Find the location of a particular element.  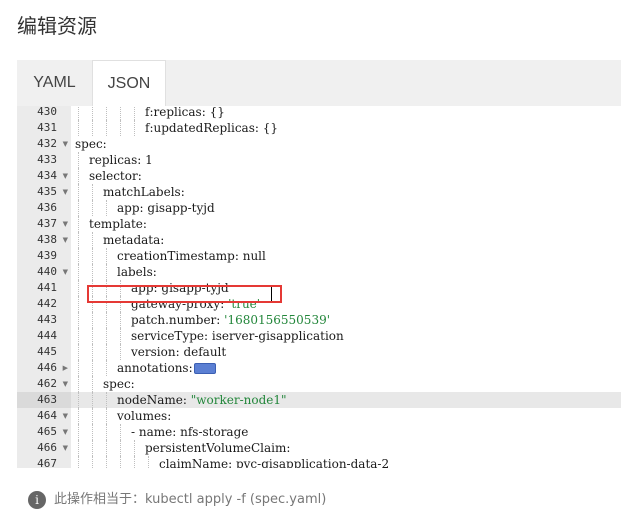

code-text: volumes: is located at coordinates (144, 416).